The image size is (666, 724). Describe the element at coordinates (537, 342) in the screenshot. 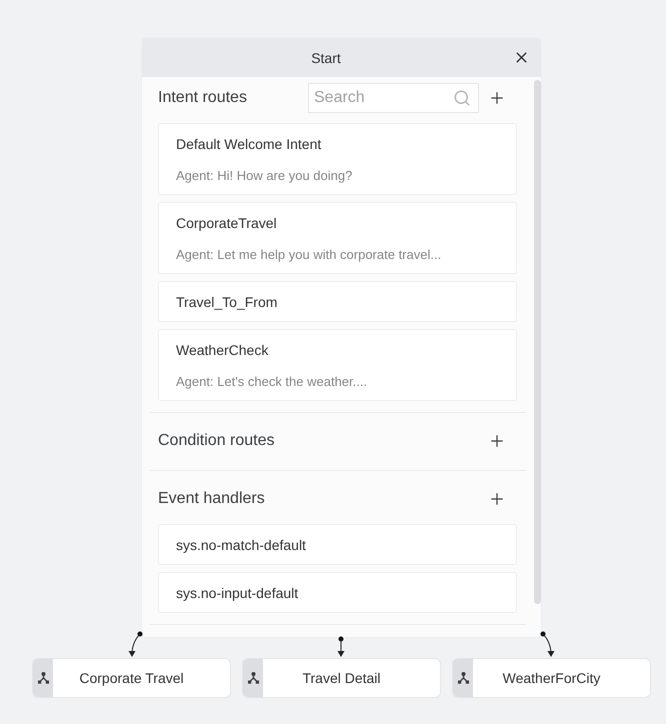

I see `scrollbar` at that location.